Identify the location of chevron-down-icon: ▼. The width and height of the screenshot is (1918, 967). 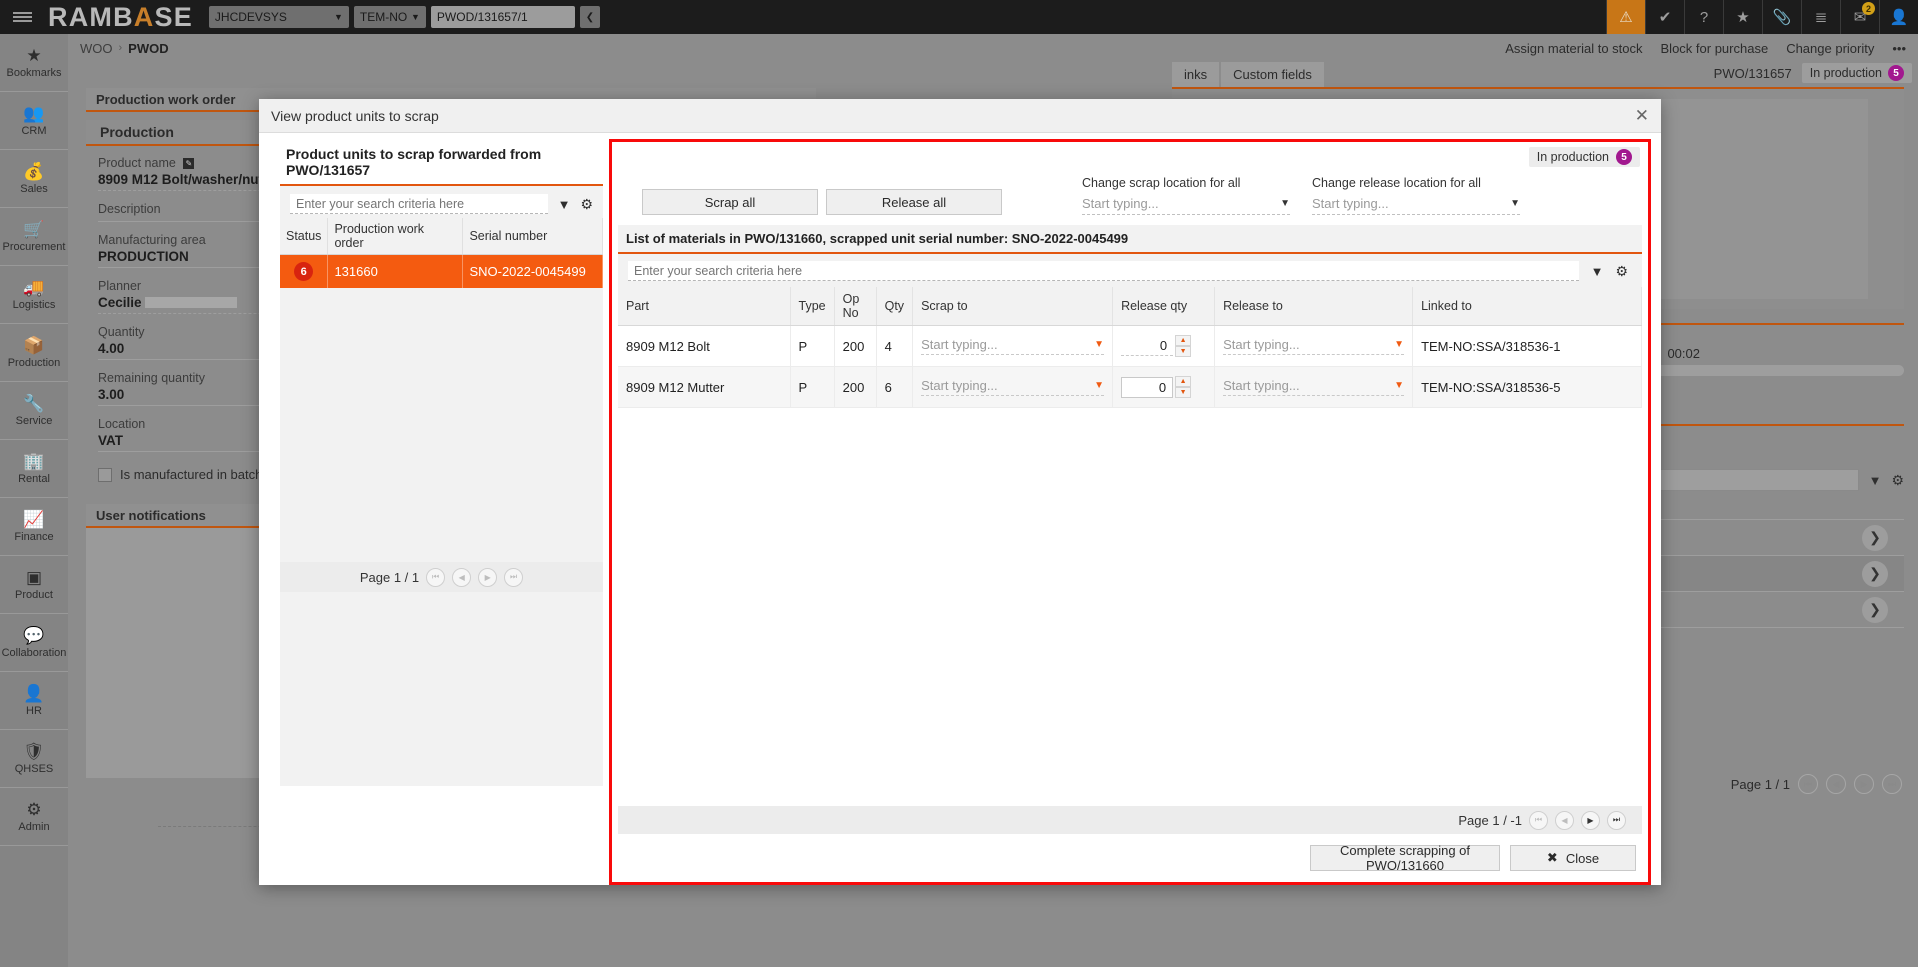
(1099, 344).